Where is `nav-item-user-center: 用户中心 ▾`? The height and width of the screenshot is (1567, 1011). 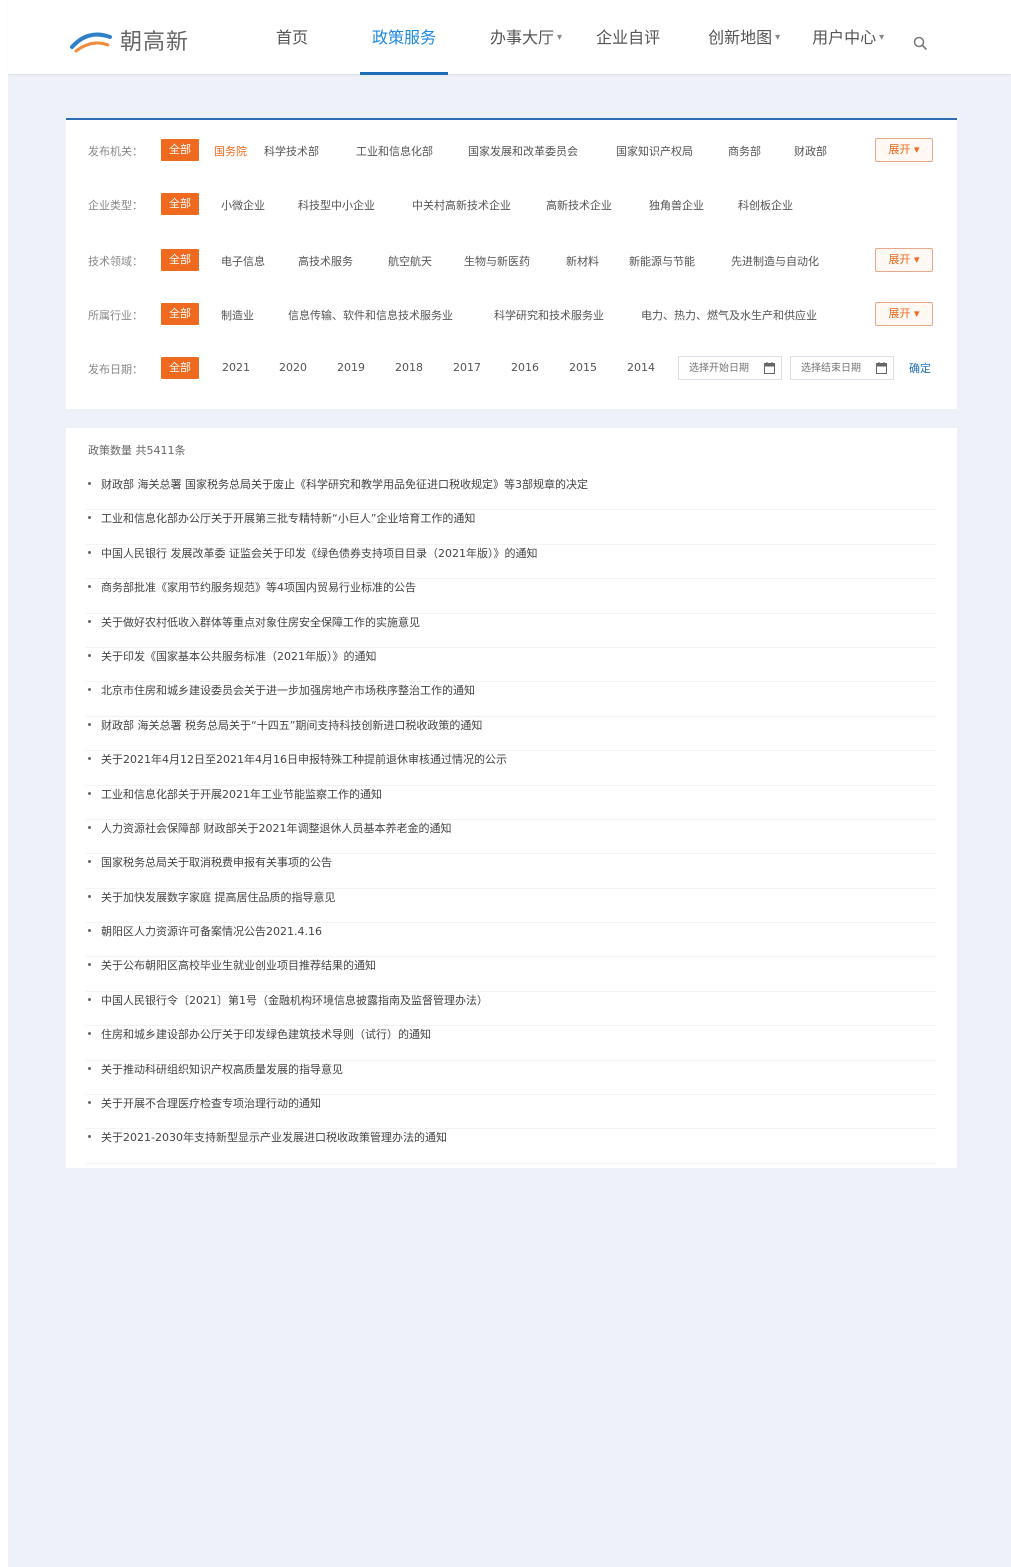
nav-item-user-center: 用户中心 ▾ is located at coordinates (848, 37).